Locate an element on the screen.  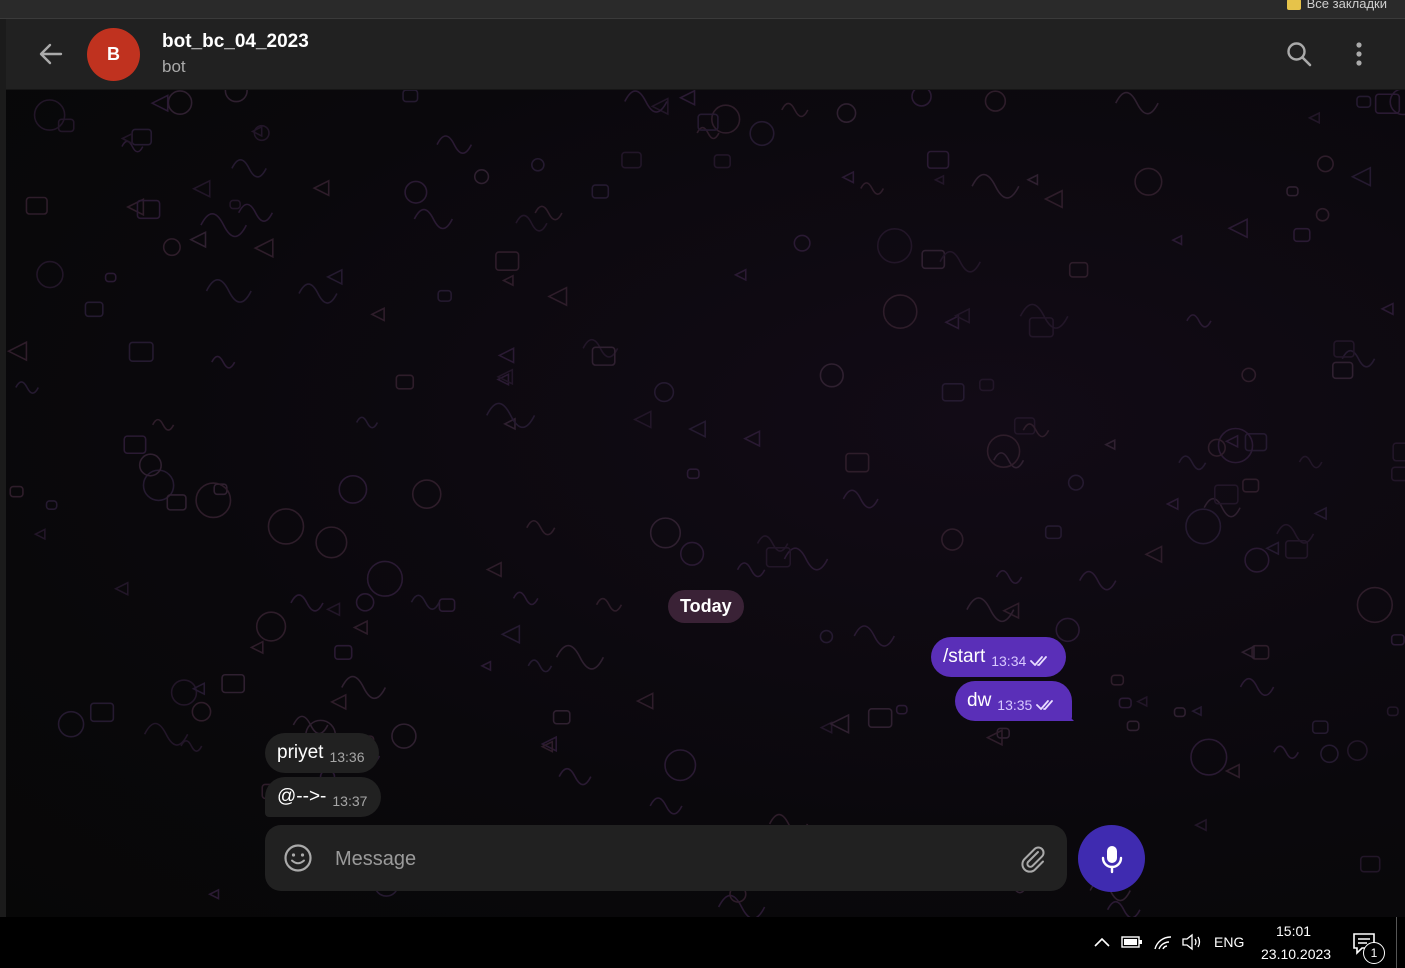
wifi-icon is located at coordinates (1163, 942).